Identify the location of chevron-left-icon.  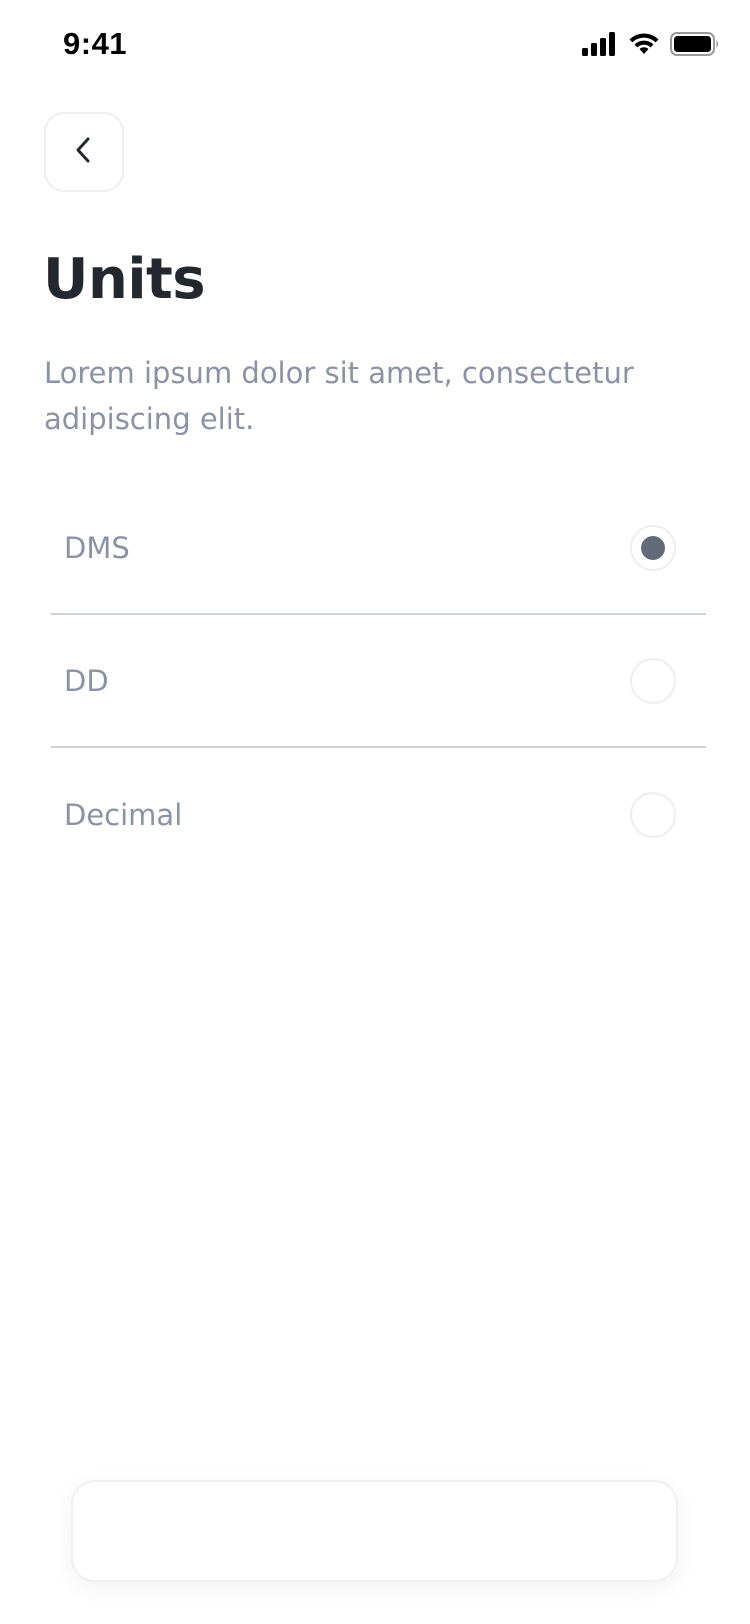
(84, 152).